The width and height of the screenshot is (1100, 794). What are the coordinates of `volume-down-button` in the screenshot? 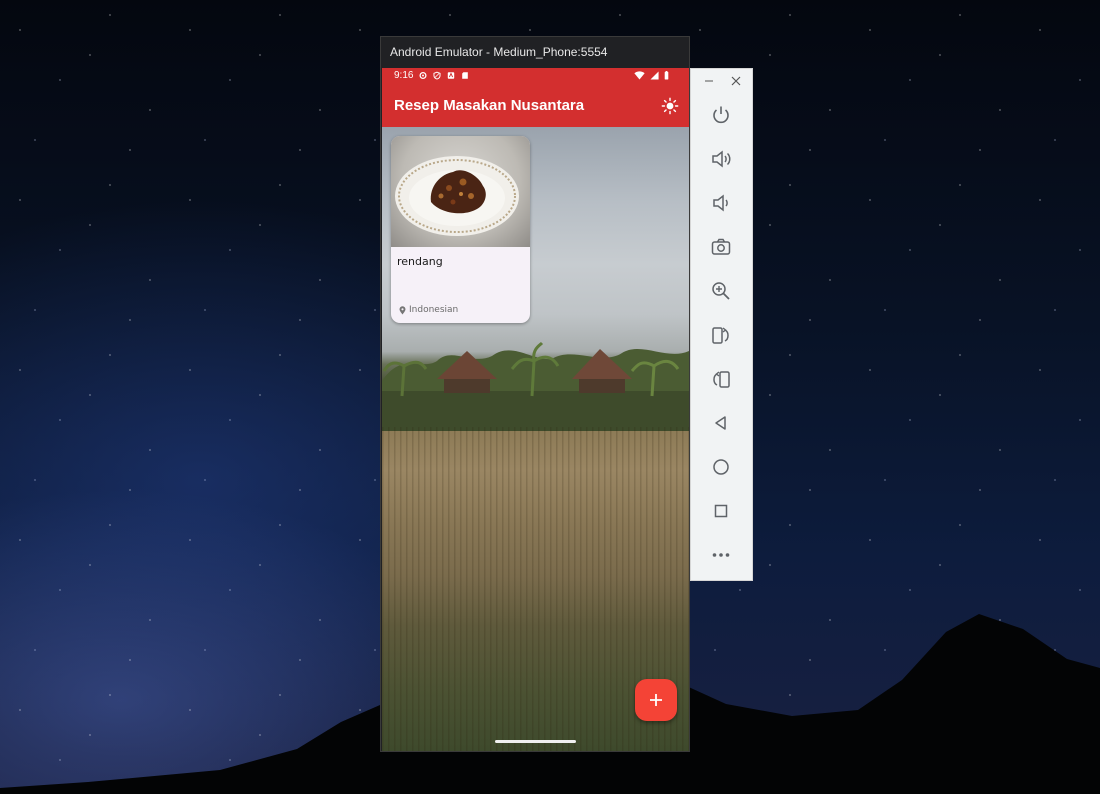 It's located at (721, 203).